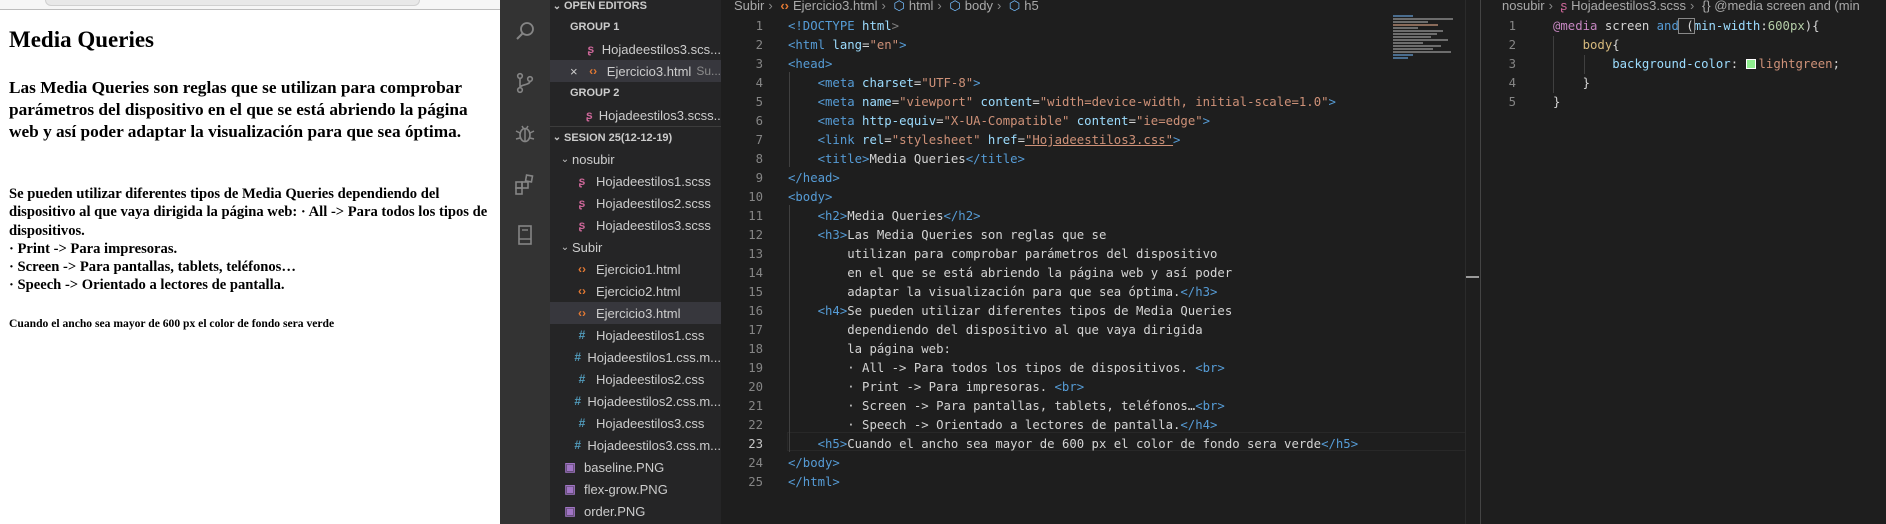 The width and height of the screenshot is (1886, 524). I want to click on code-token: <h4>, so click(832, 311).